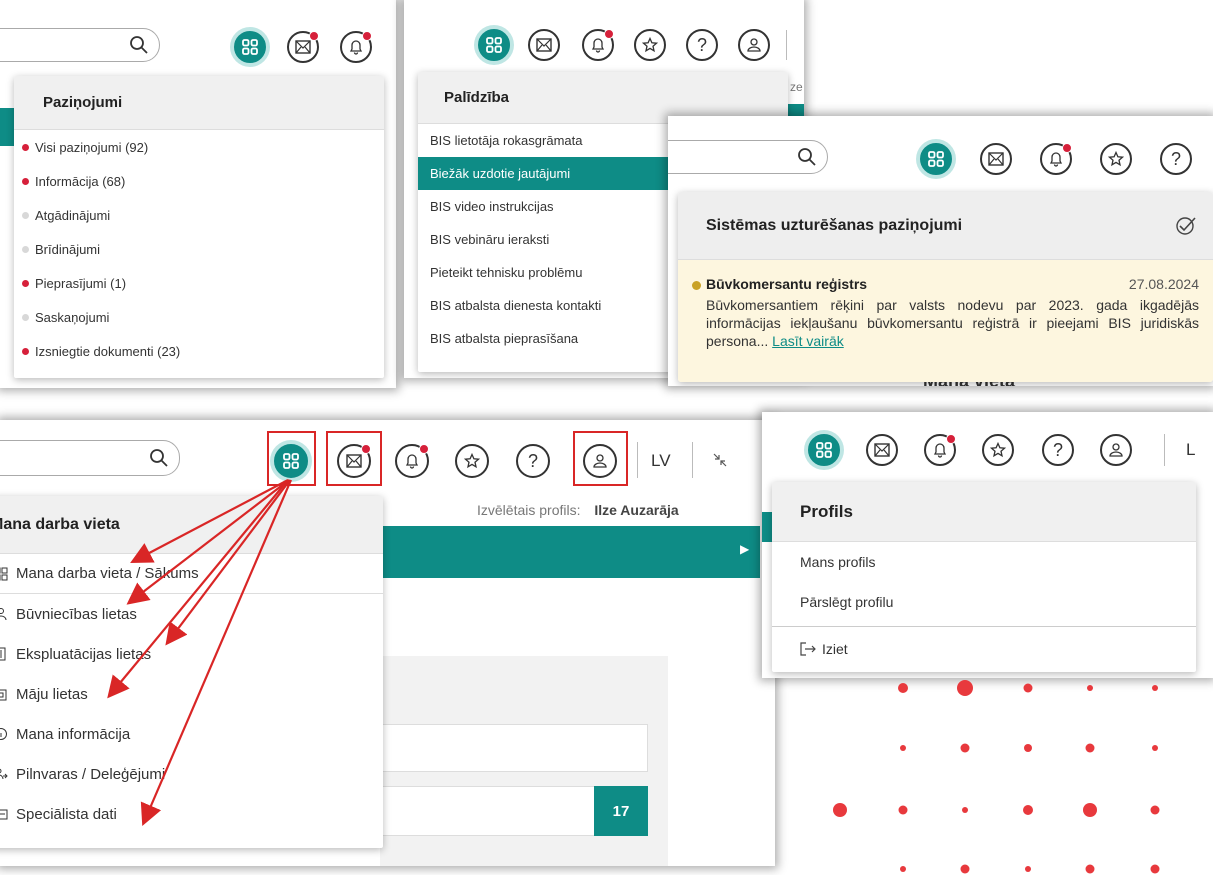  What do you see at coordinates (199, 147) in the screenshot?
I see `notification-filter-item: Visi paziņojumi (92)` at bounding box center [199, 147].